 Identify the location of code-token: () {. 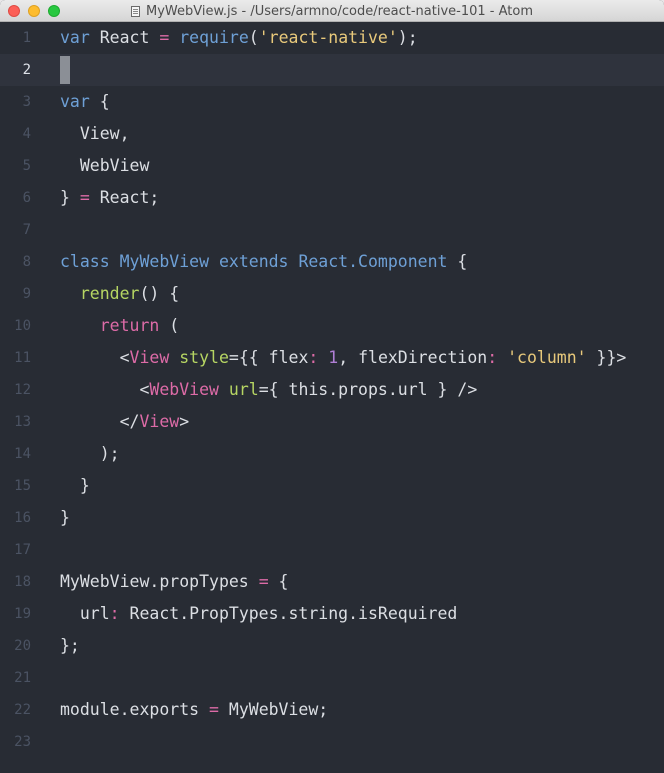
(159, 293).